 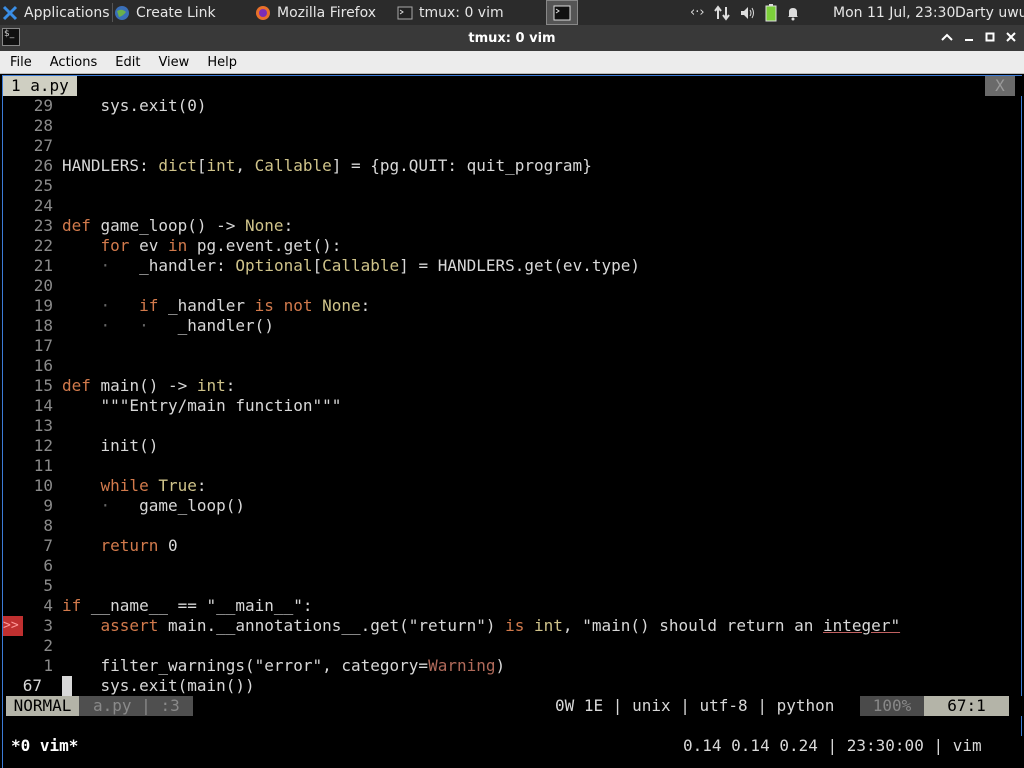 What do you see at coordinates (947, 38) in the screenshot?
I see `chevron-up-icon` at bounding box center [947, 38].